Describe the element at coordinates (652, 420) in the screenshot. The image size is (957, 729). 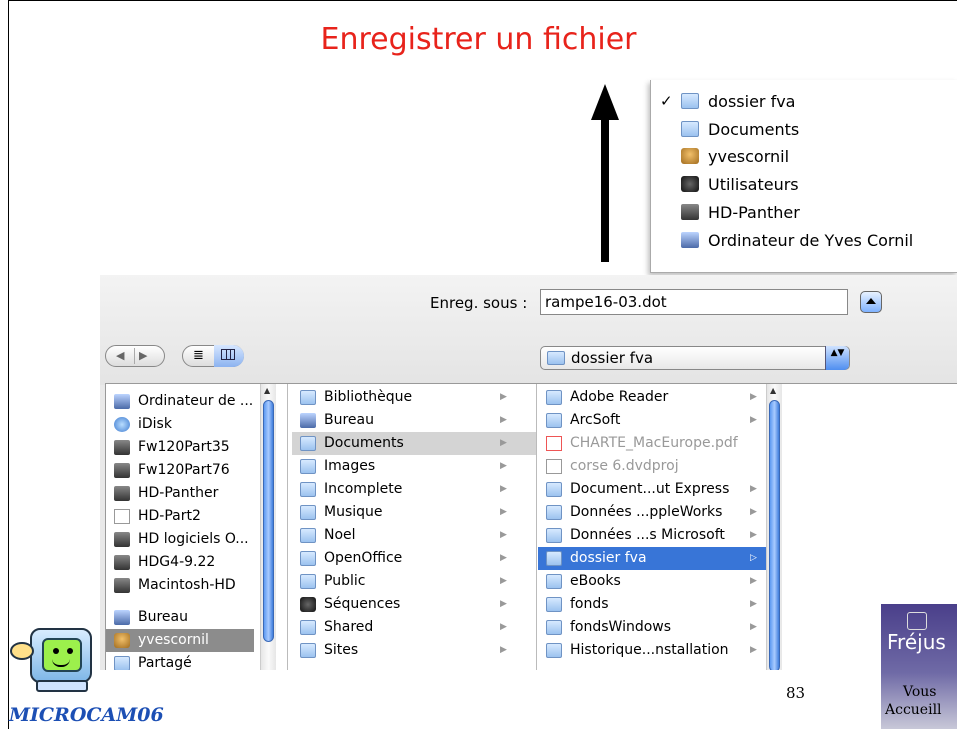
I see `list-item: ArcSoft ▶` at that location.